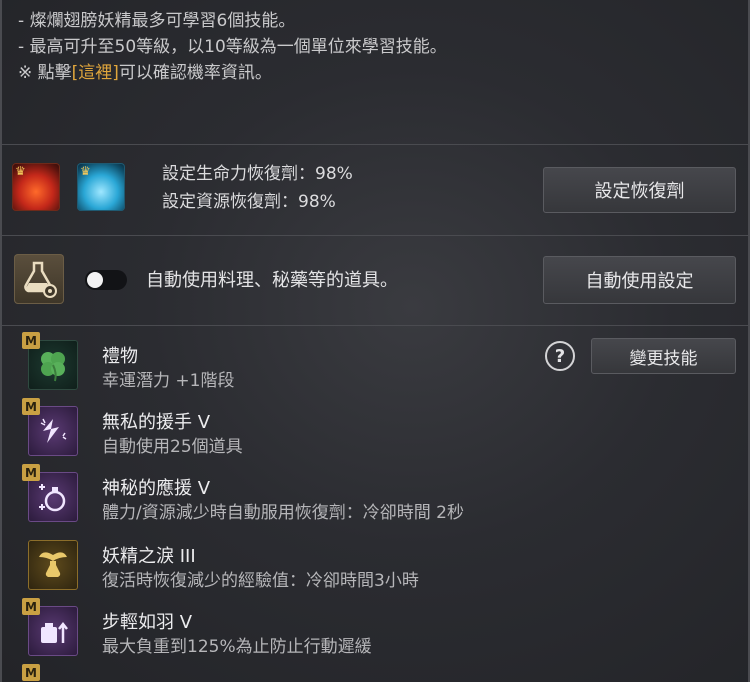 This screenshot has height=682, width=750. Describe the element at coordinates (663, 356) in the screenshot. I see `change-skill-button: 變更技能` at that location.